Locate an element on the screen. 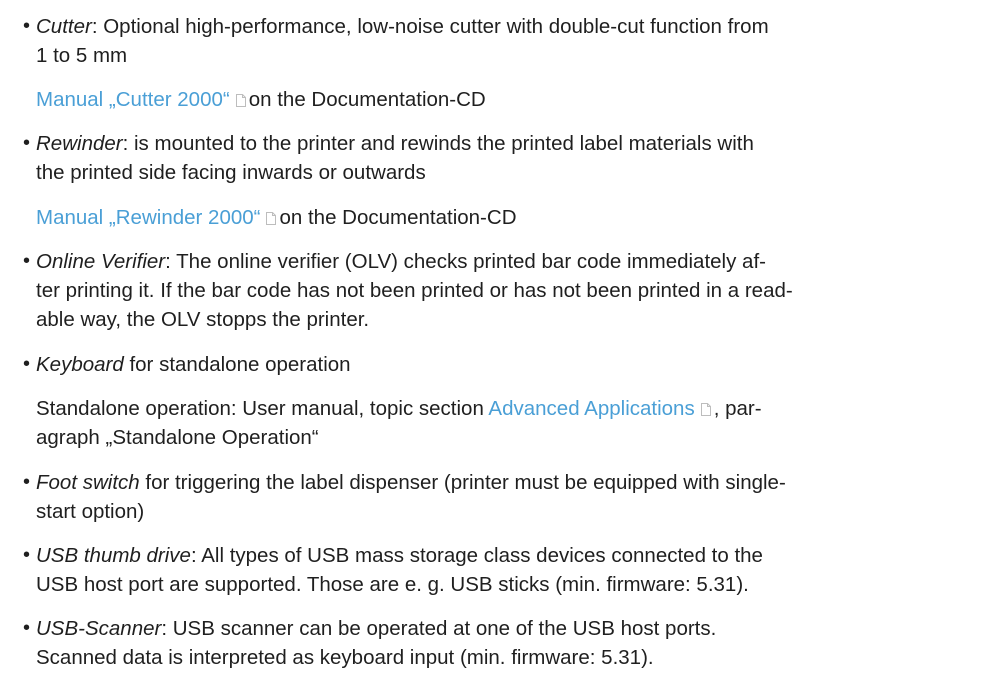 The width and height of the screenshot is (999, 686). item-term: Rewinder is located at coordinates (79, 143).